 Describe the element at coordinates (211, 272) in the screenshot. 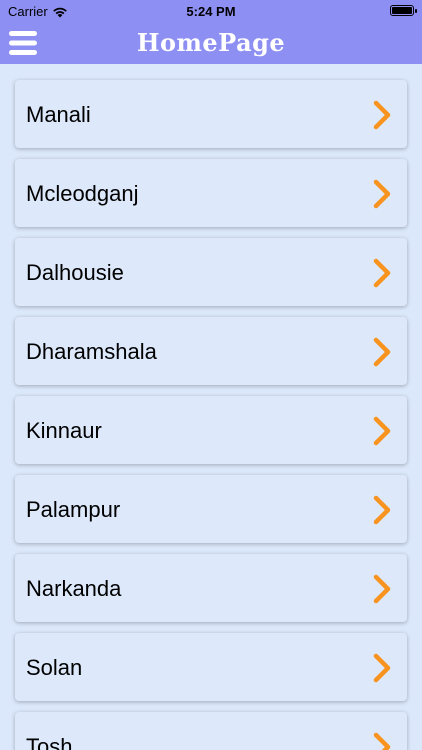

I see `list-item: Dalhousie` at that location.